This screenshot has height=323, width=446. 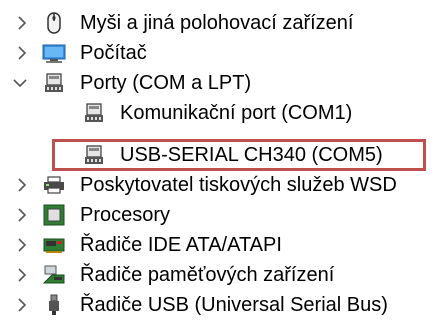 What do you see at coordinates (54, 305) in the screenshot?
I see `usb-icon` at bounding box center [54, 305].